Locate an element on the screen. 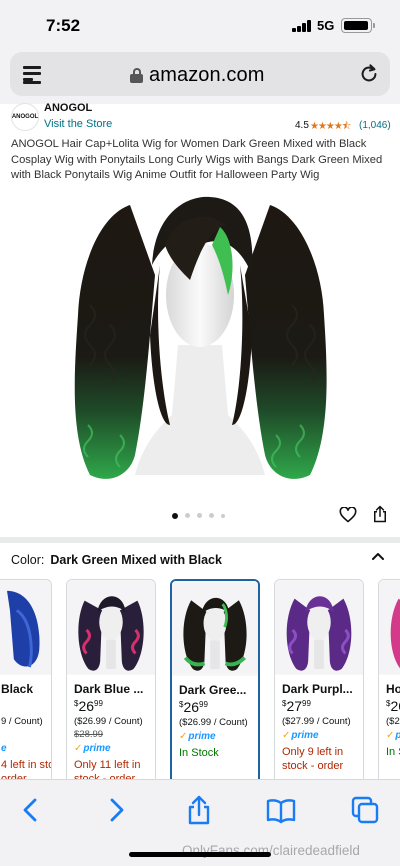 The height and width of the screenshot is (866, 400). color-selector-label: Color: Dark Green Mixed with Black is located at coordinates (116, 560).